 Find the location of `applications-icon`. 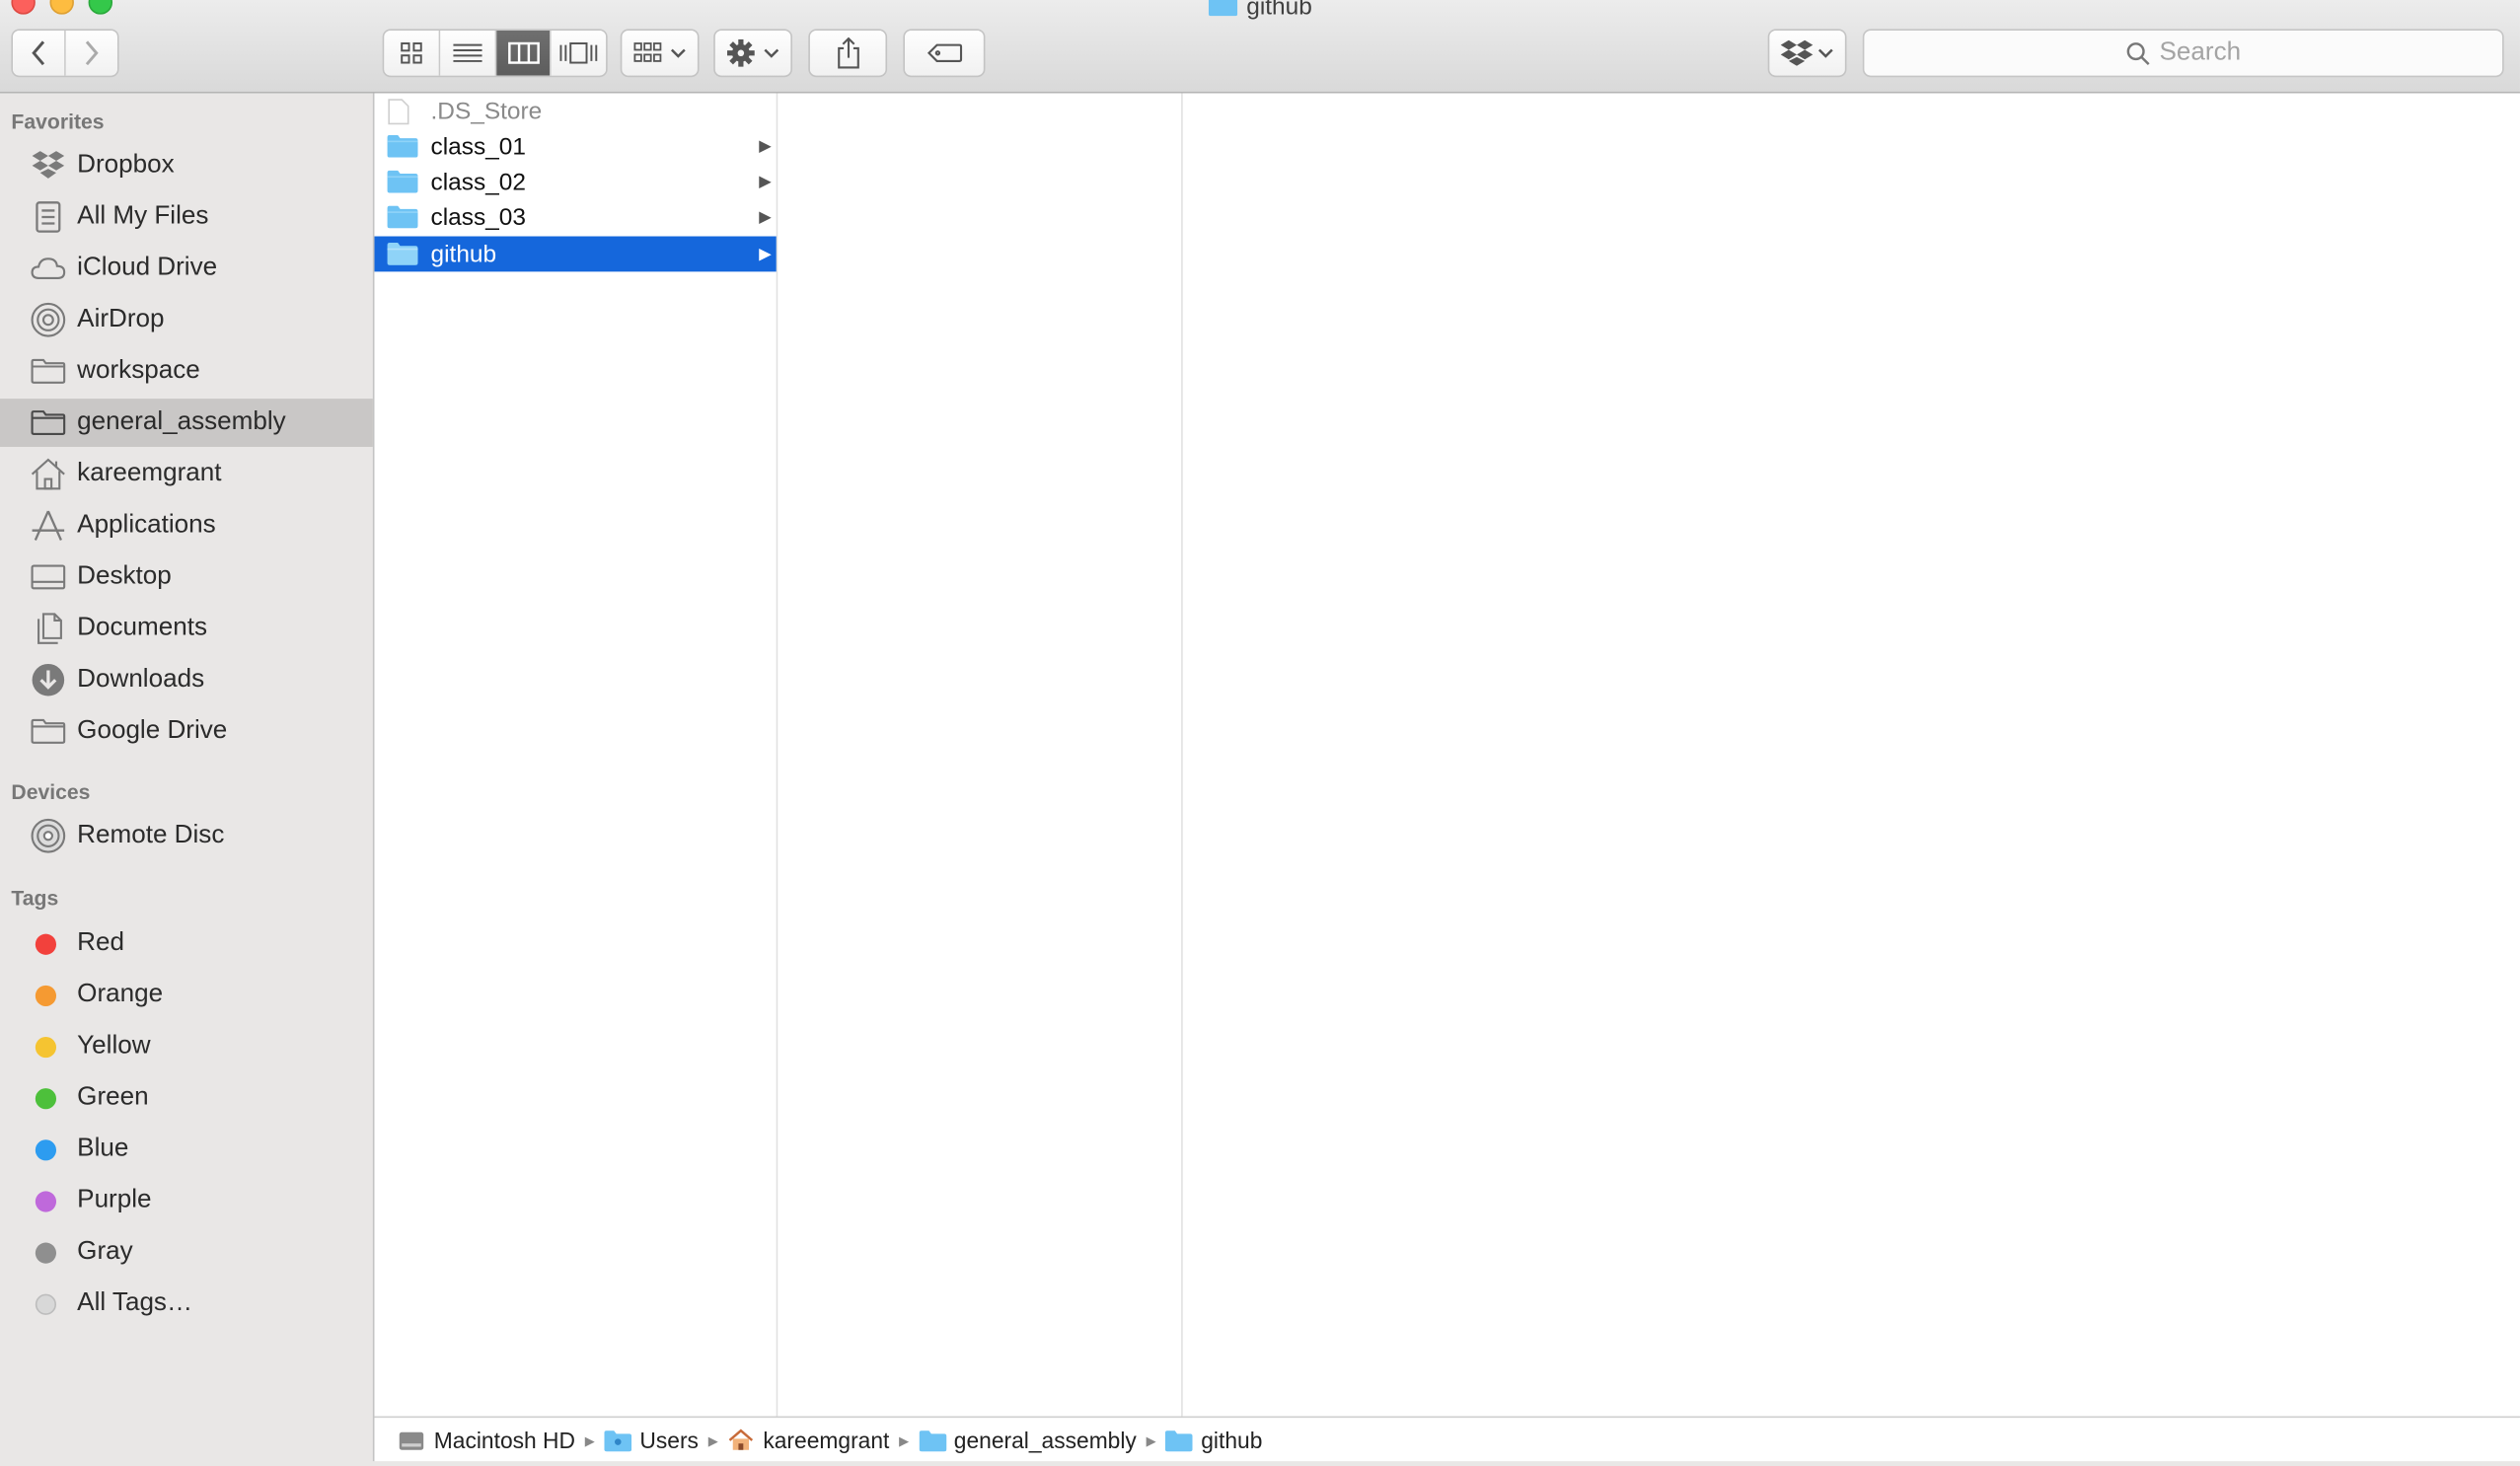

applications-icon is located at coordinates (48, 526).